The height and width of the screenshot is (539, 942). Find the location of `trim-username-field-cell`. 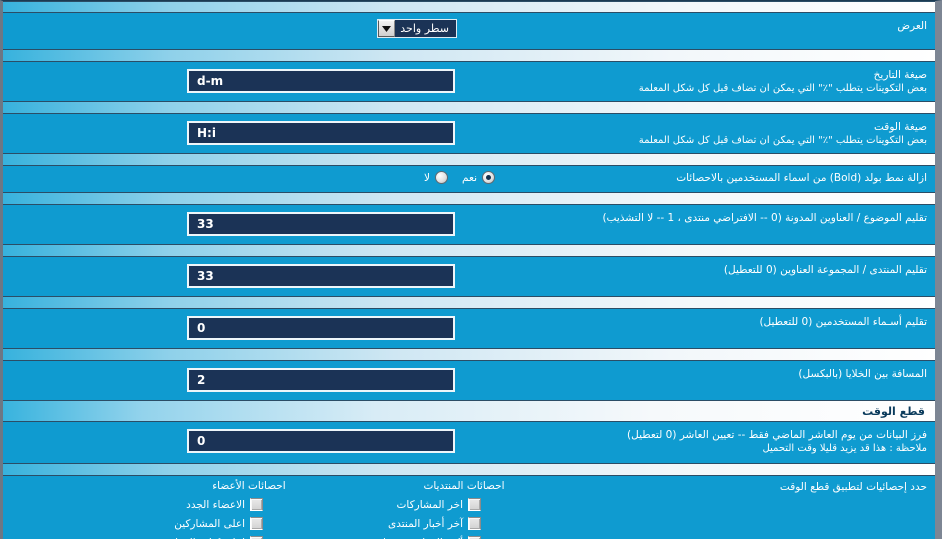

trim-username-field-cell is located at coordinates (321, 328).